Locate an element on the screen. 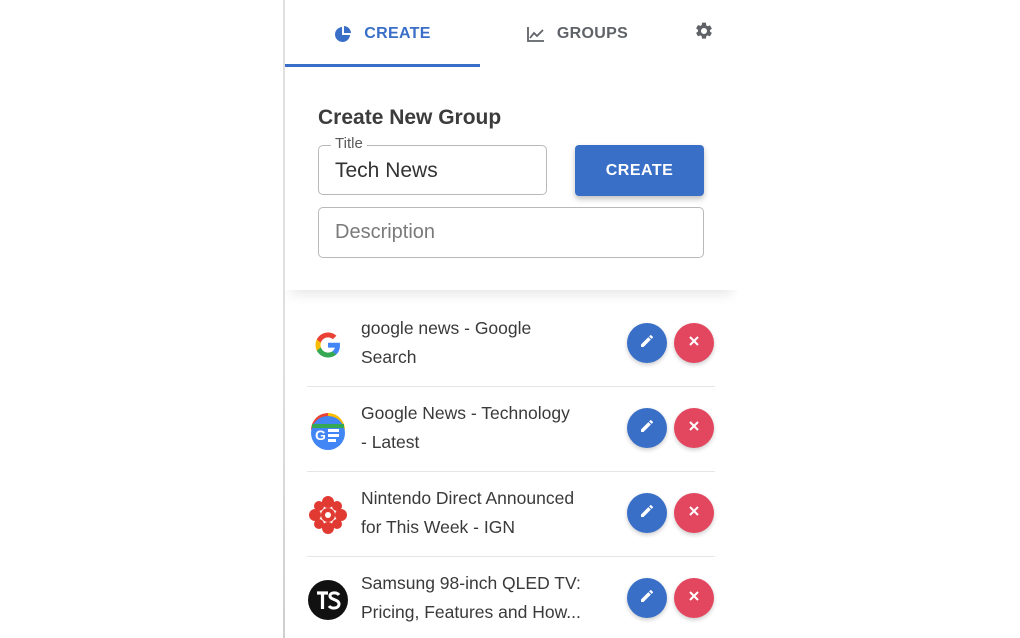 This screenshot has height=638, width=1020. item-title: Google News - Technology - Latest is located at coordinates (481, 428).